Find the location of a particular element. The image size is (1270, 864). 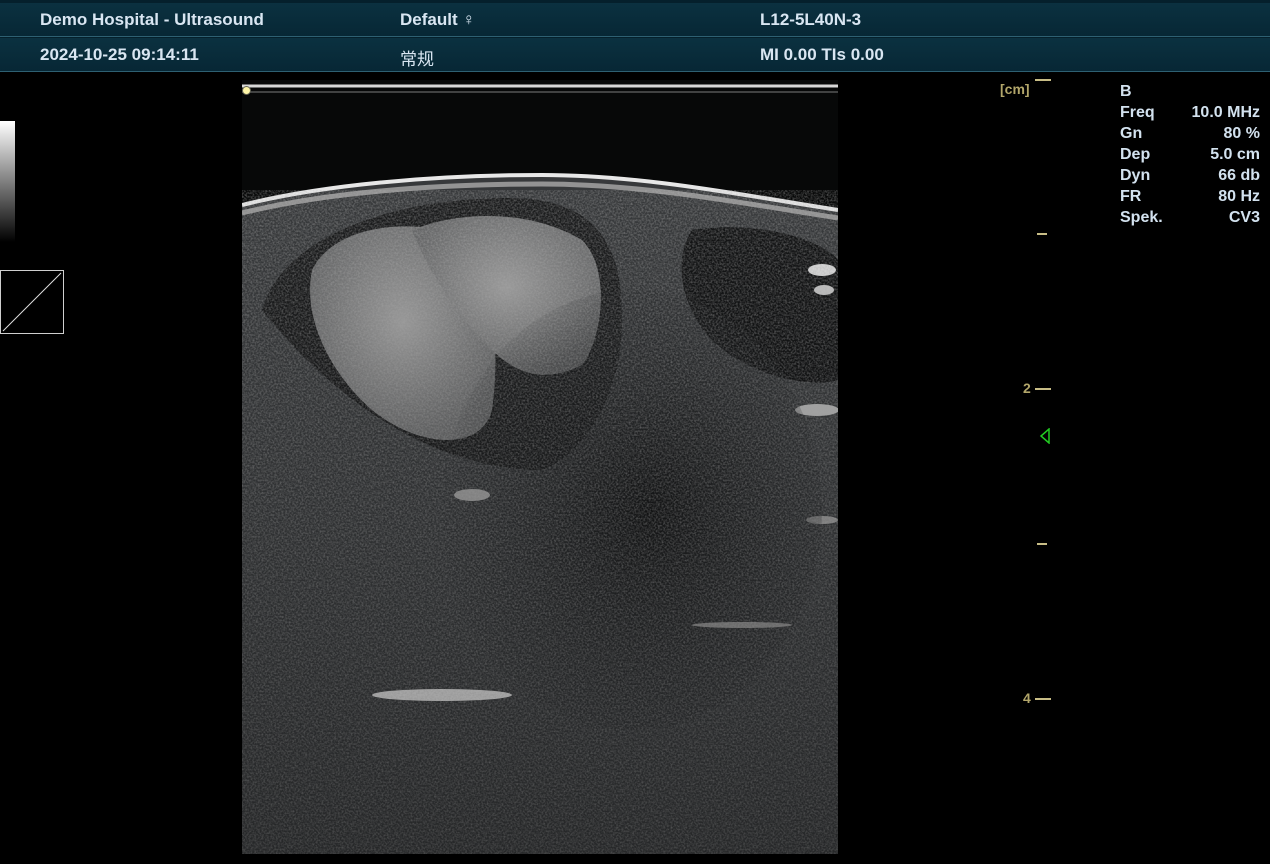

header-row-bottom: 2024-10-25 09:14:11 常规 MI 0.00 TIs 0.00 is located at coordinates (635, 55).